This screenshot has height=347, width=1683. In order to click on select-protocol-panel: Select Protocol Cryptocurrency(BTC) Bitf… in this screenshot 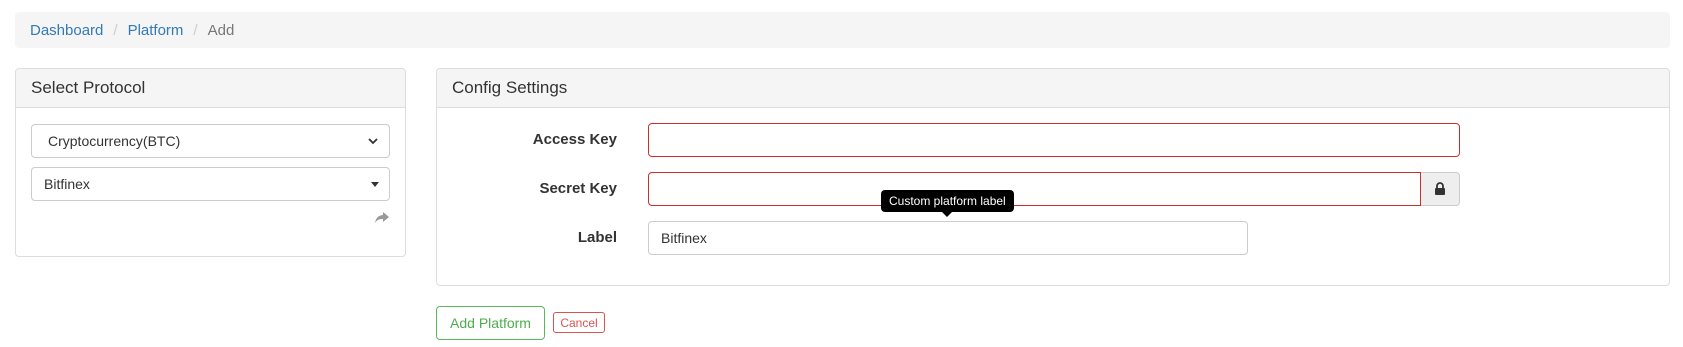, I will do `click(210, 162)`.